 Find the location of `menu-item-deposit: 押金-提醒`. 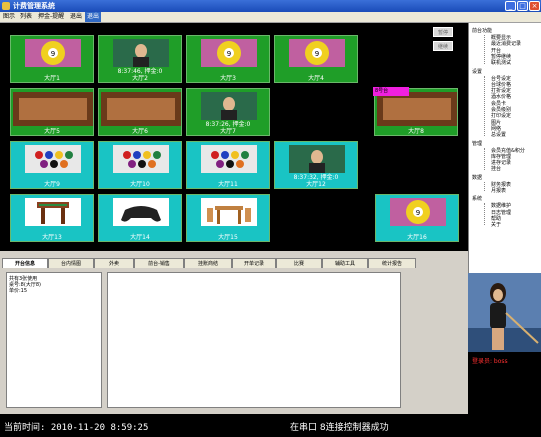

menu-item-deposit: 押金-提醒 is located at coordinates (51, 17).